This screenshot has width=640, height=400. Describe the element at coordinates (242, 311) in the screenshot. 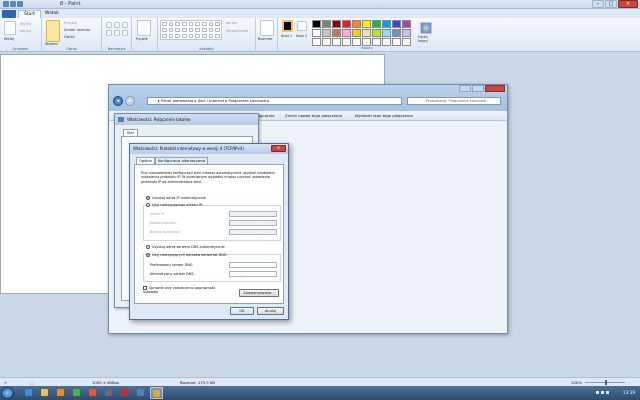

I see `ok-button: OK` at that location.